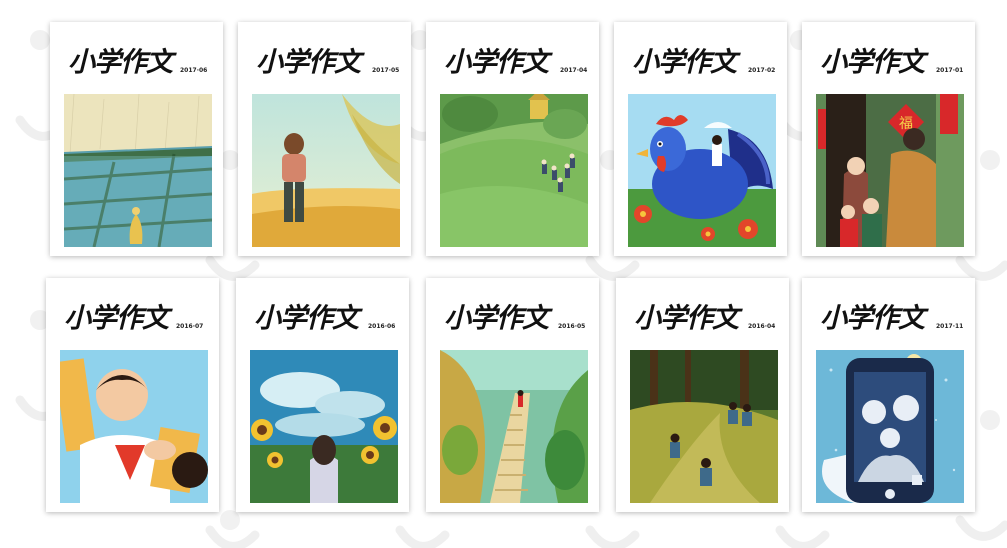 The image size is (1007, 548). I want to click on cover-illustration-rooster, so click(702, 170).